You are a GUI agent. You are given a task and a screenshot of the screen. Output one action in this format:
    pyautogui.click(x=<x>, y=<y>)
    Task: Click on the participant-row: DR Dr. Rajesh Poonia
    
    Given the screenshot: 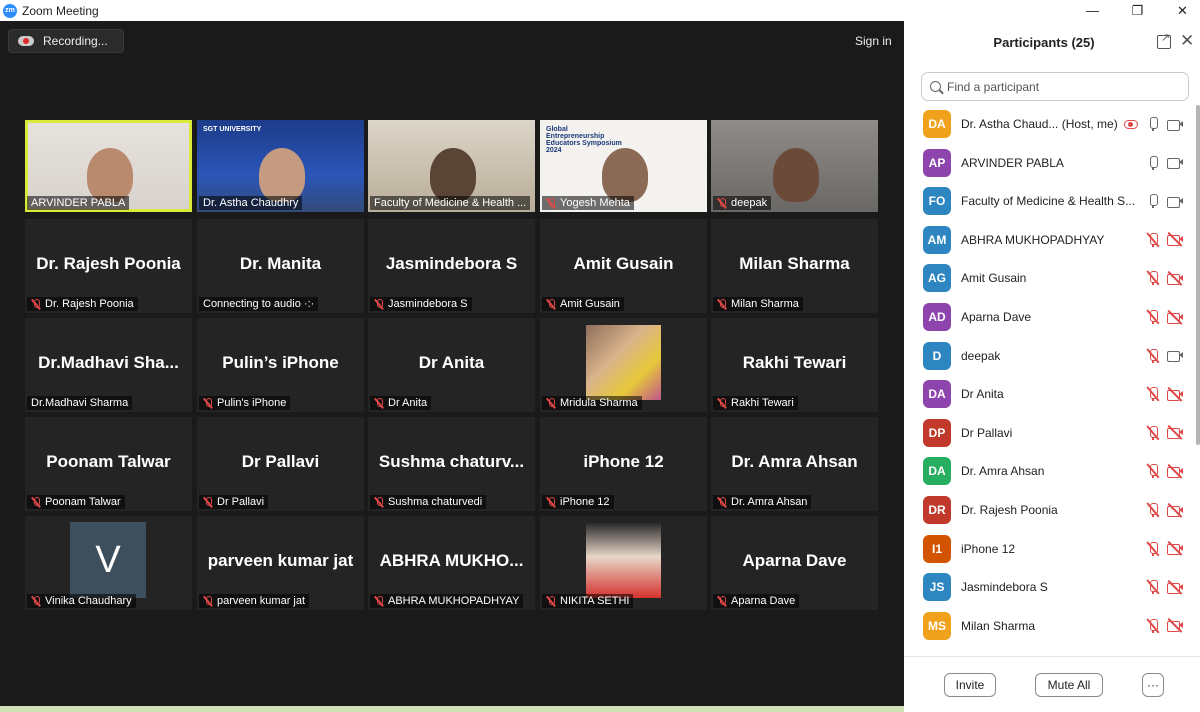 What is the action you would take?
    pyautogui.click(x=1052, y=510)
    